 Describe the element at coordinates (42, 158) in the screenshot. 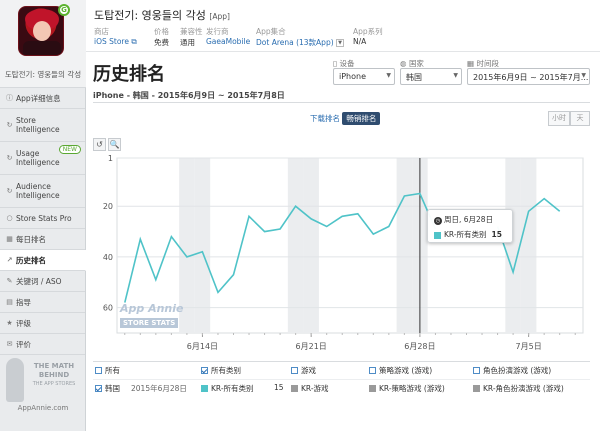

I see `sidebar-item-usage-intelligence: ↻ Usage Intelligence NEW` at that location.